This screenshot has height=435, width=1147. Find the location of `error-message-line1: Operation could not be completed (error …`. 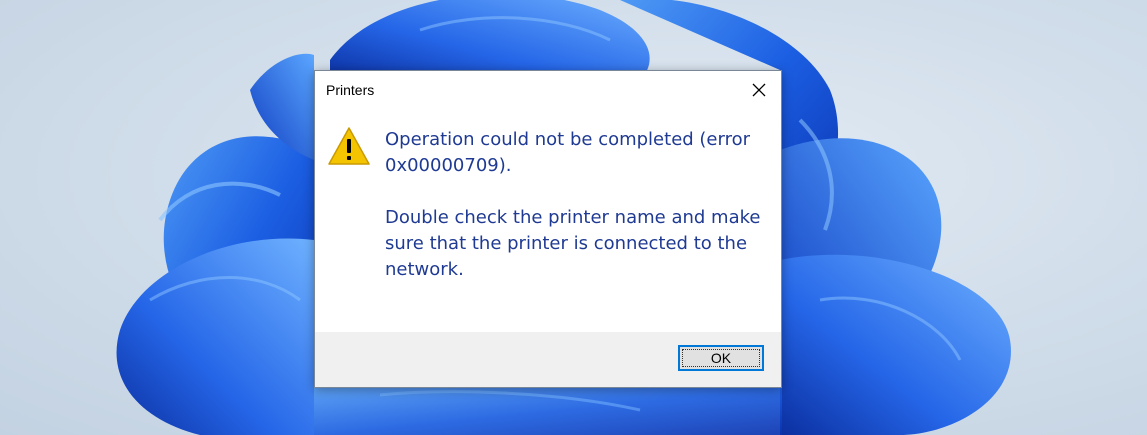

error-message-line1: Operation could not be completed (error … is located at coordinates (568, 152).